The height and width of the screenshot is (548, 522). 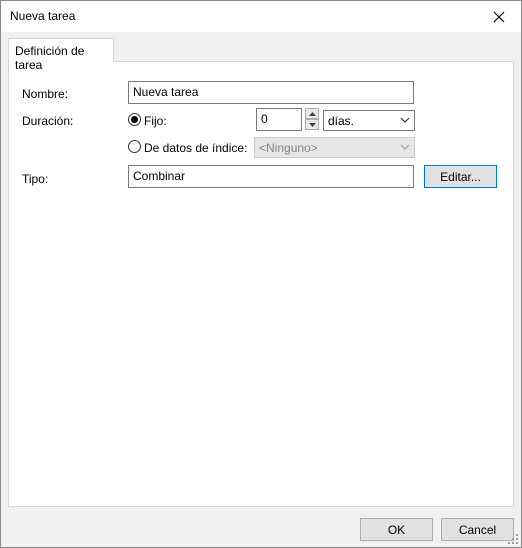 What do you see at coordinates (369, 120) in the screenshot?
I see `duration-unit-select: días.` at bounding box center [369, 120].